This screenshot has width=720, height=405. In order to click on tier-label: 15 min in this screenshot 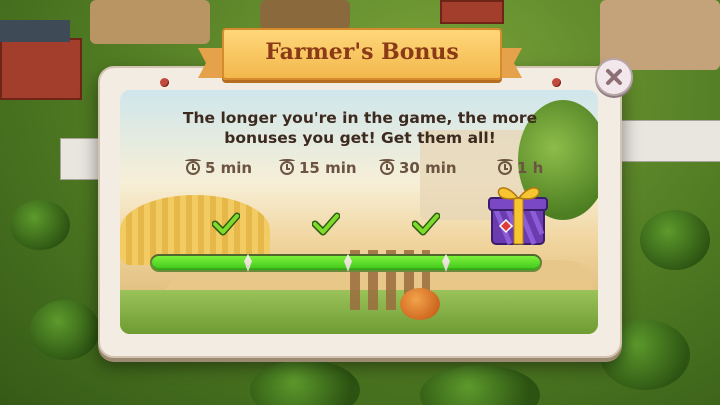, I will do `click(328, 168)`.